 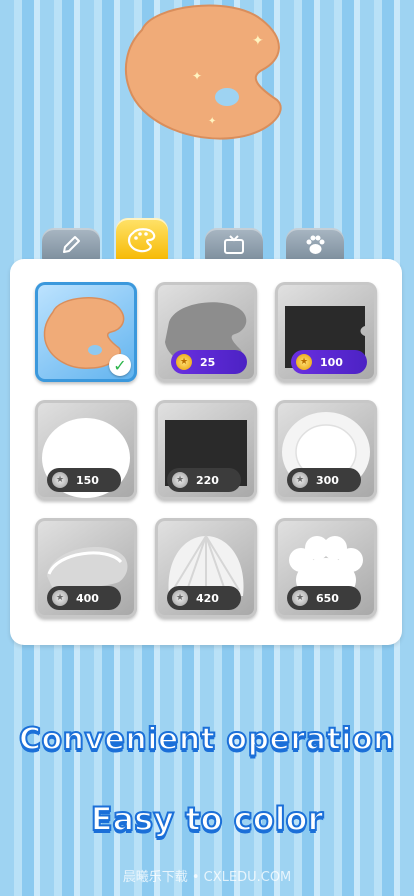 I want to click on price-badge: ★ 25, so click(x=209, y=362).